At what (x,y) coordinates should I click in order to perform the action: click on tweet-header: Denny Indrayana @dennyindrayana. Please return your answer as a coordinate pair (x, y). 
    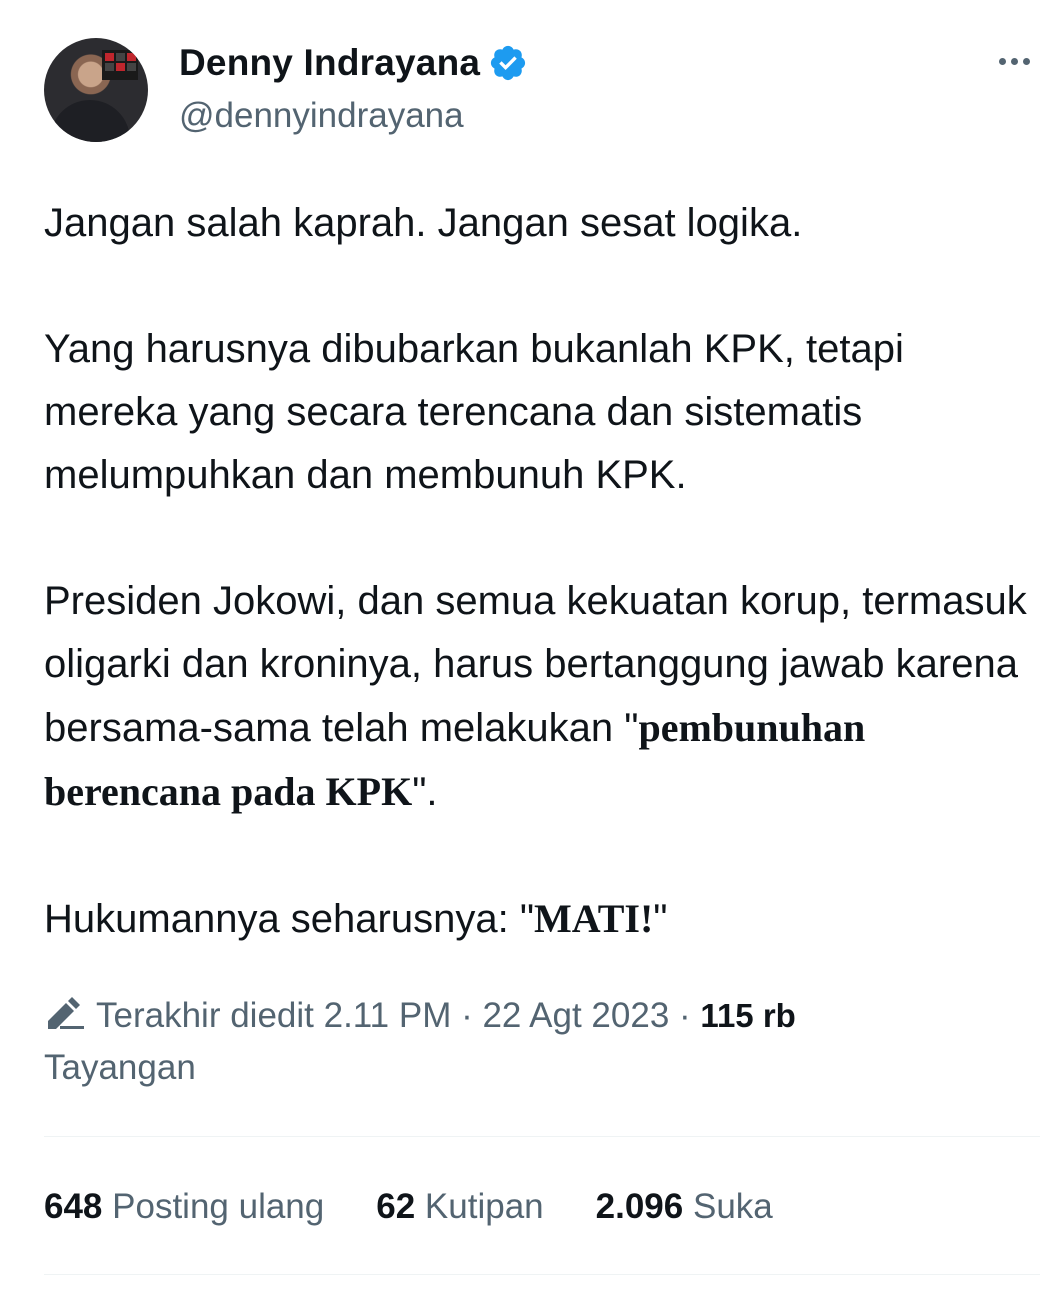
    Looking at the image, I should click on (542, 93).